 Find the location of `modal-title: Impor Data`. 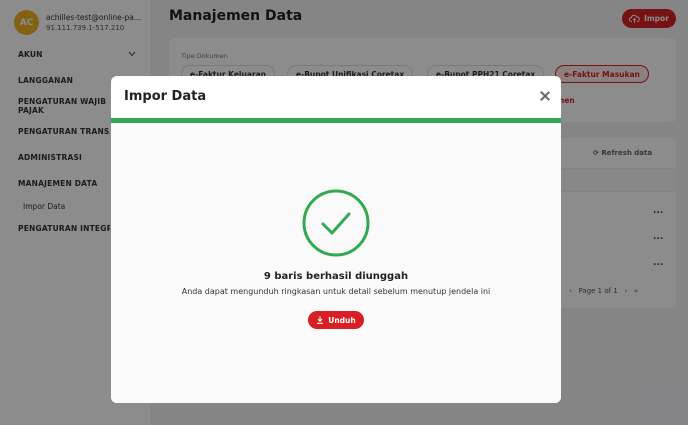

modal-title: Impor Data is located at coordinates (165, 96).